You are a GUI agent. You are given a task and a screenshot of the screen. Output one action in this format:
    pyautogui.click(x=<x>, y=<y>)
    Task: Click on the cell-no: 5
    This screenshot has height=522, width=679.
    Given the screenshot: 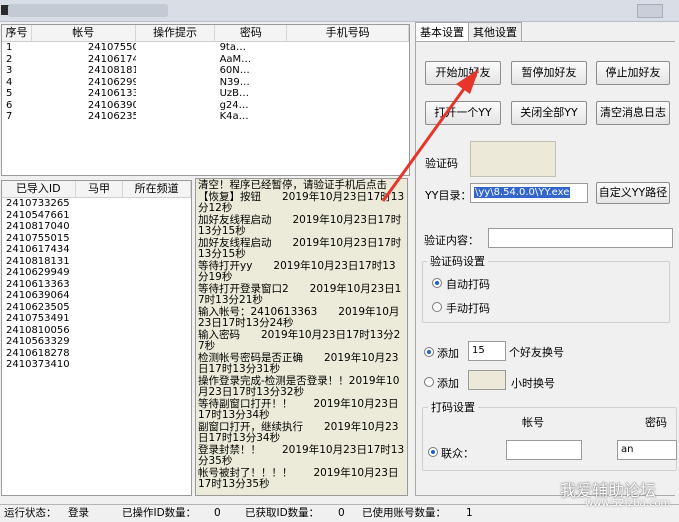 What is the action you would take?
    pyautogui.click(x=9, y=93)
    